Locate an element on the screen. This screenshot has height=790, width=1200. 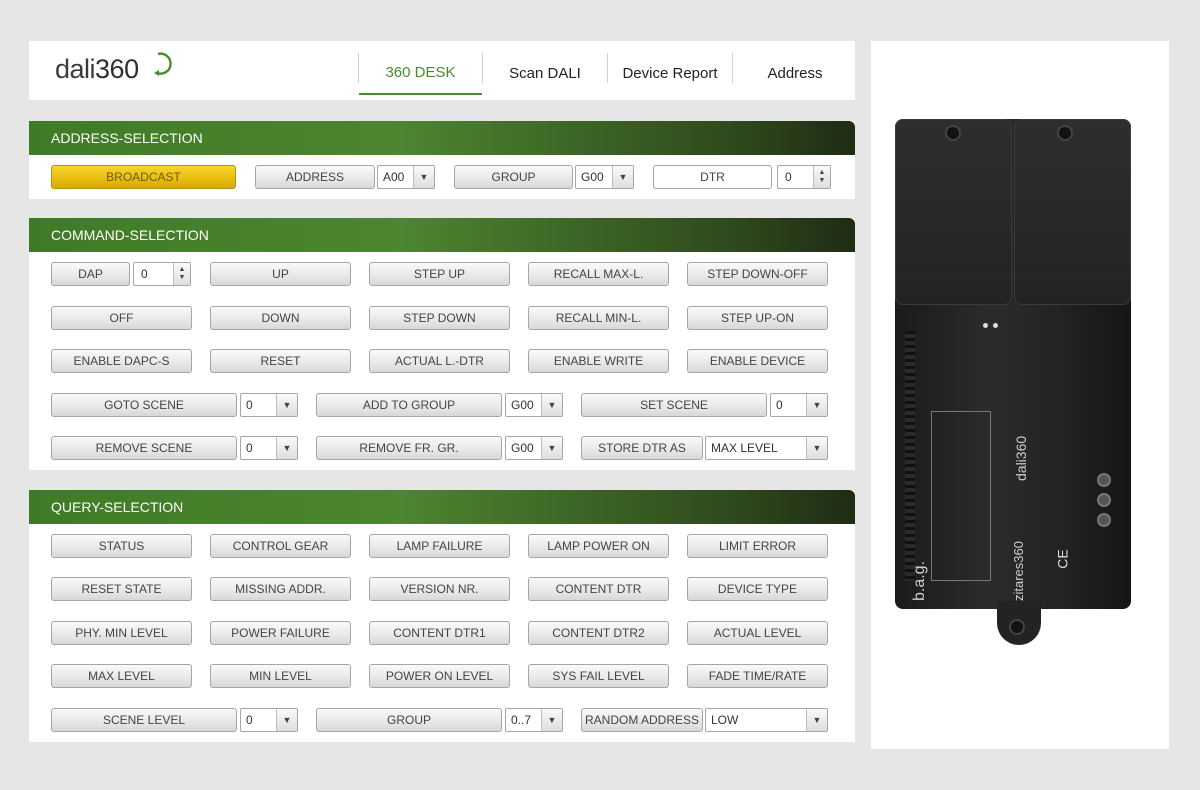
random-address-select-value: LOW is located at coordinates (725, 720).